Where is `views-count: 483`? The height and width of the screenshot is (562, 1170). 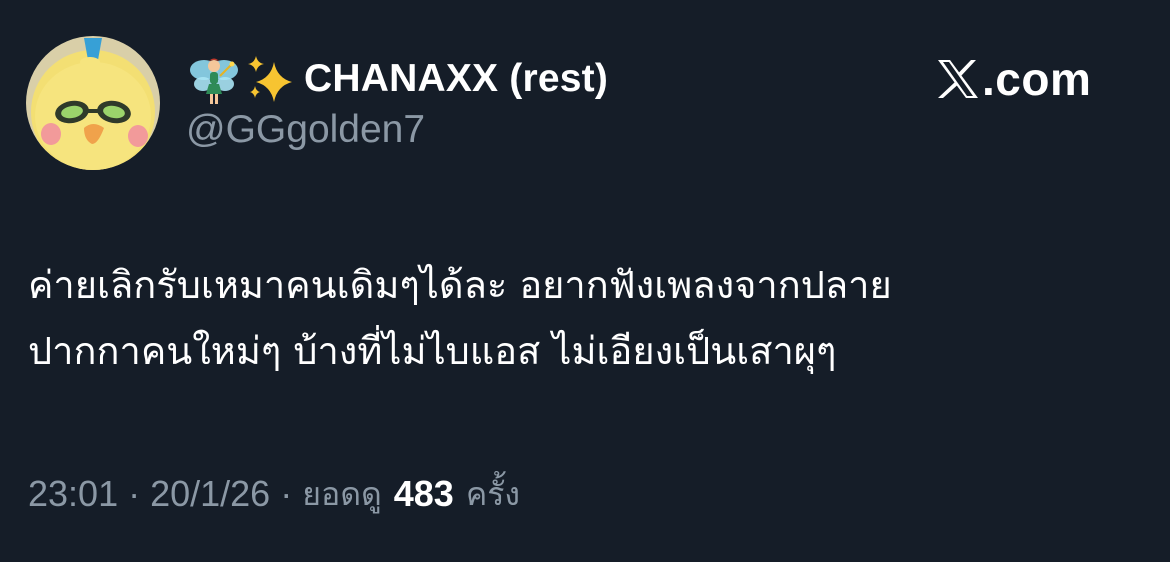
views-count: 483 is located at coordinates (424, 494).